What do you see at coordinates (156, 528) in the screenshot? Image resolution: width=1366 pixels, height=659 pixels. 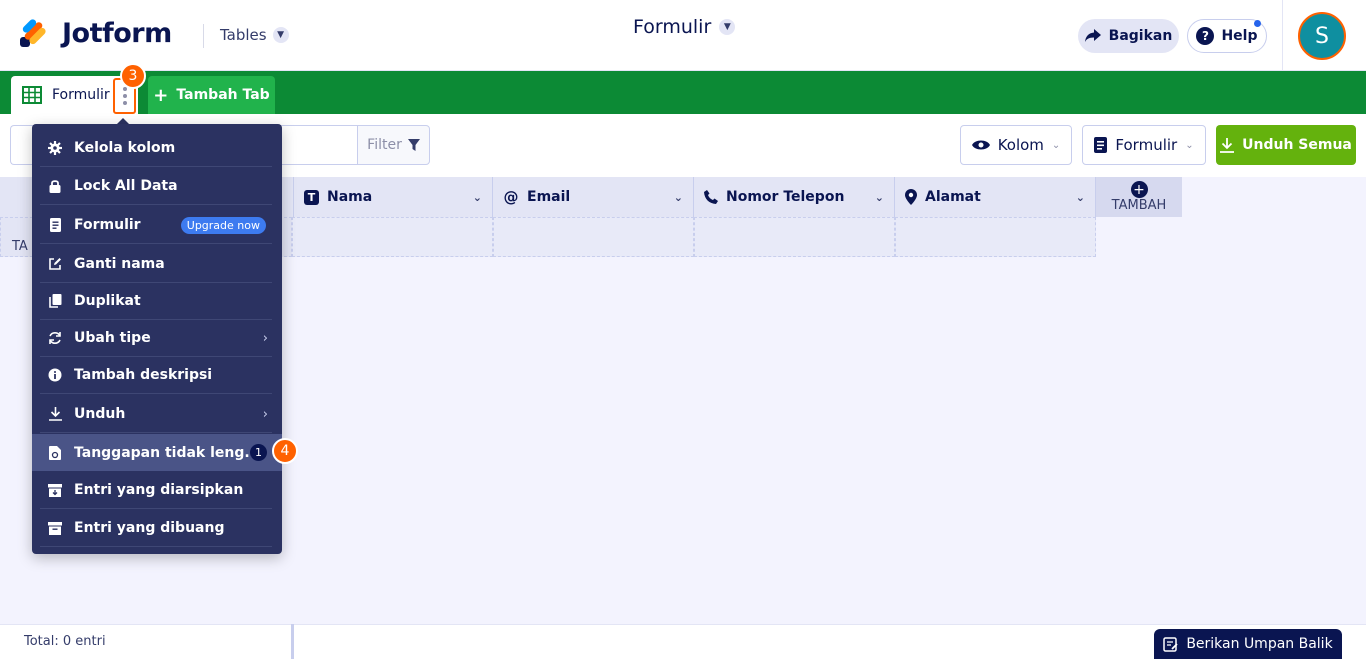 I see `menu-item-deleted-entries: Entri yang dibuang` at bounding box center [156, 528].